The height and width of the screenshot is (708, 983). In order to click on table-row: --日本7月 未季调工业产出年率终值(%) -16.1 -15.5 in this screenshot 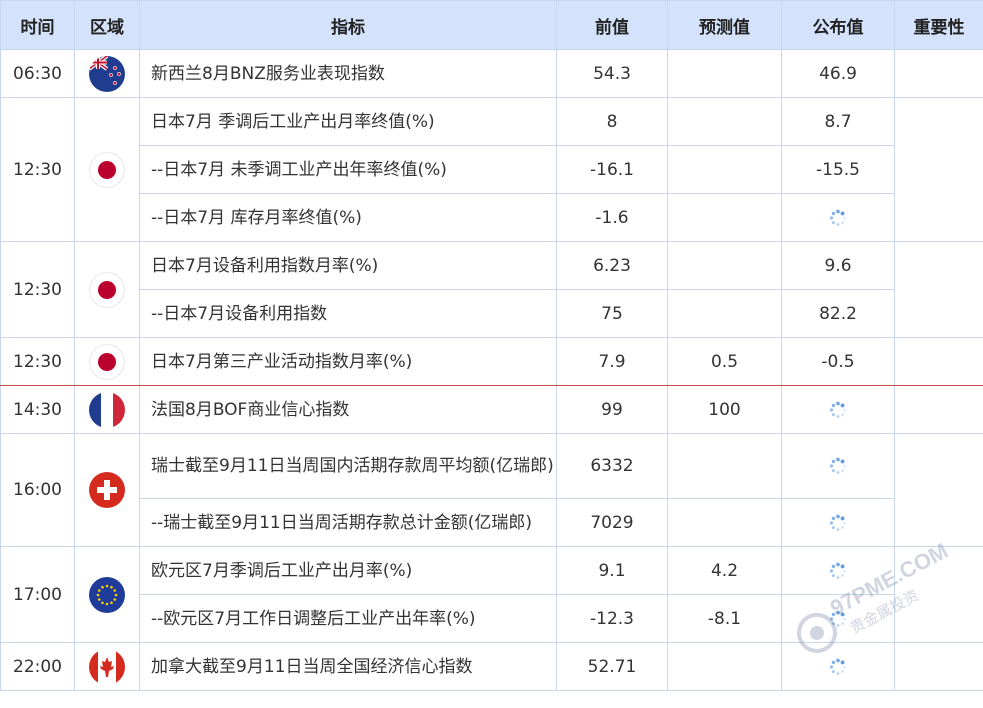, I will do `click(492, 169)`.